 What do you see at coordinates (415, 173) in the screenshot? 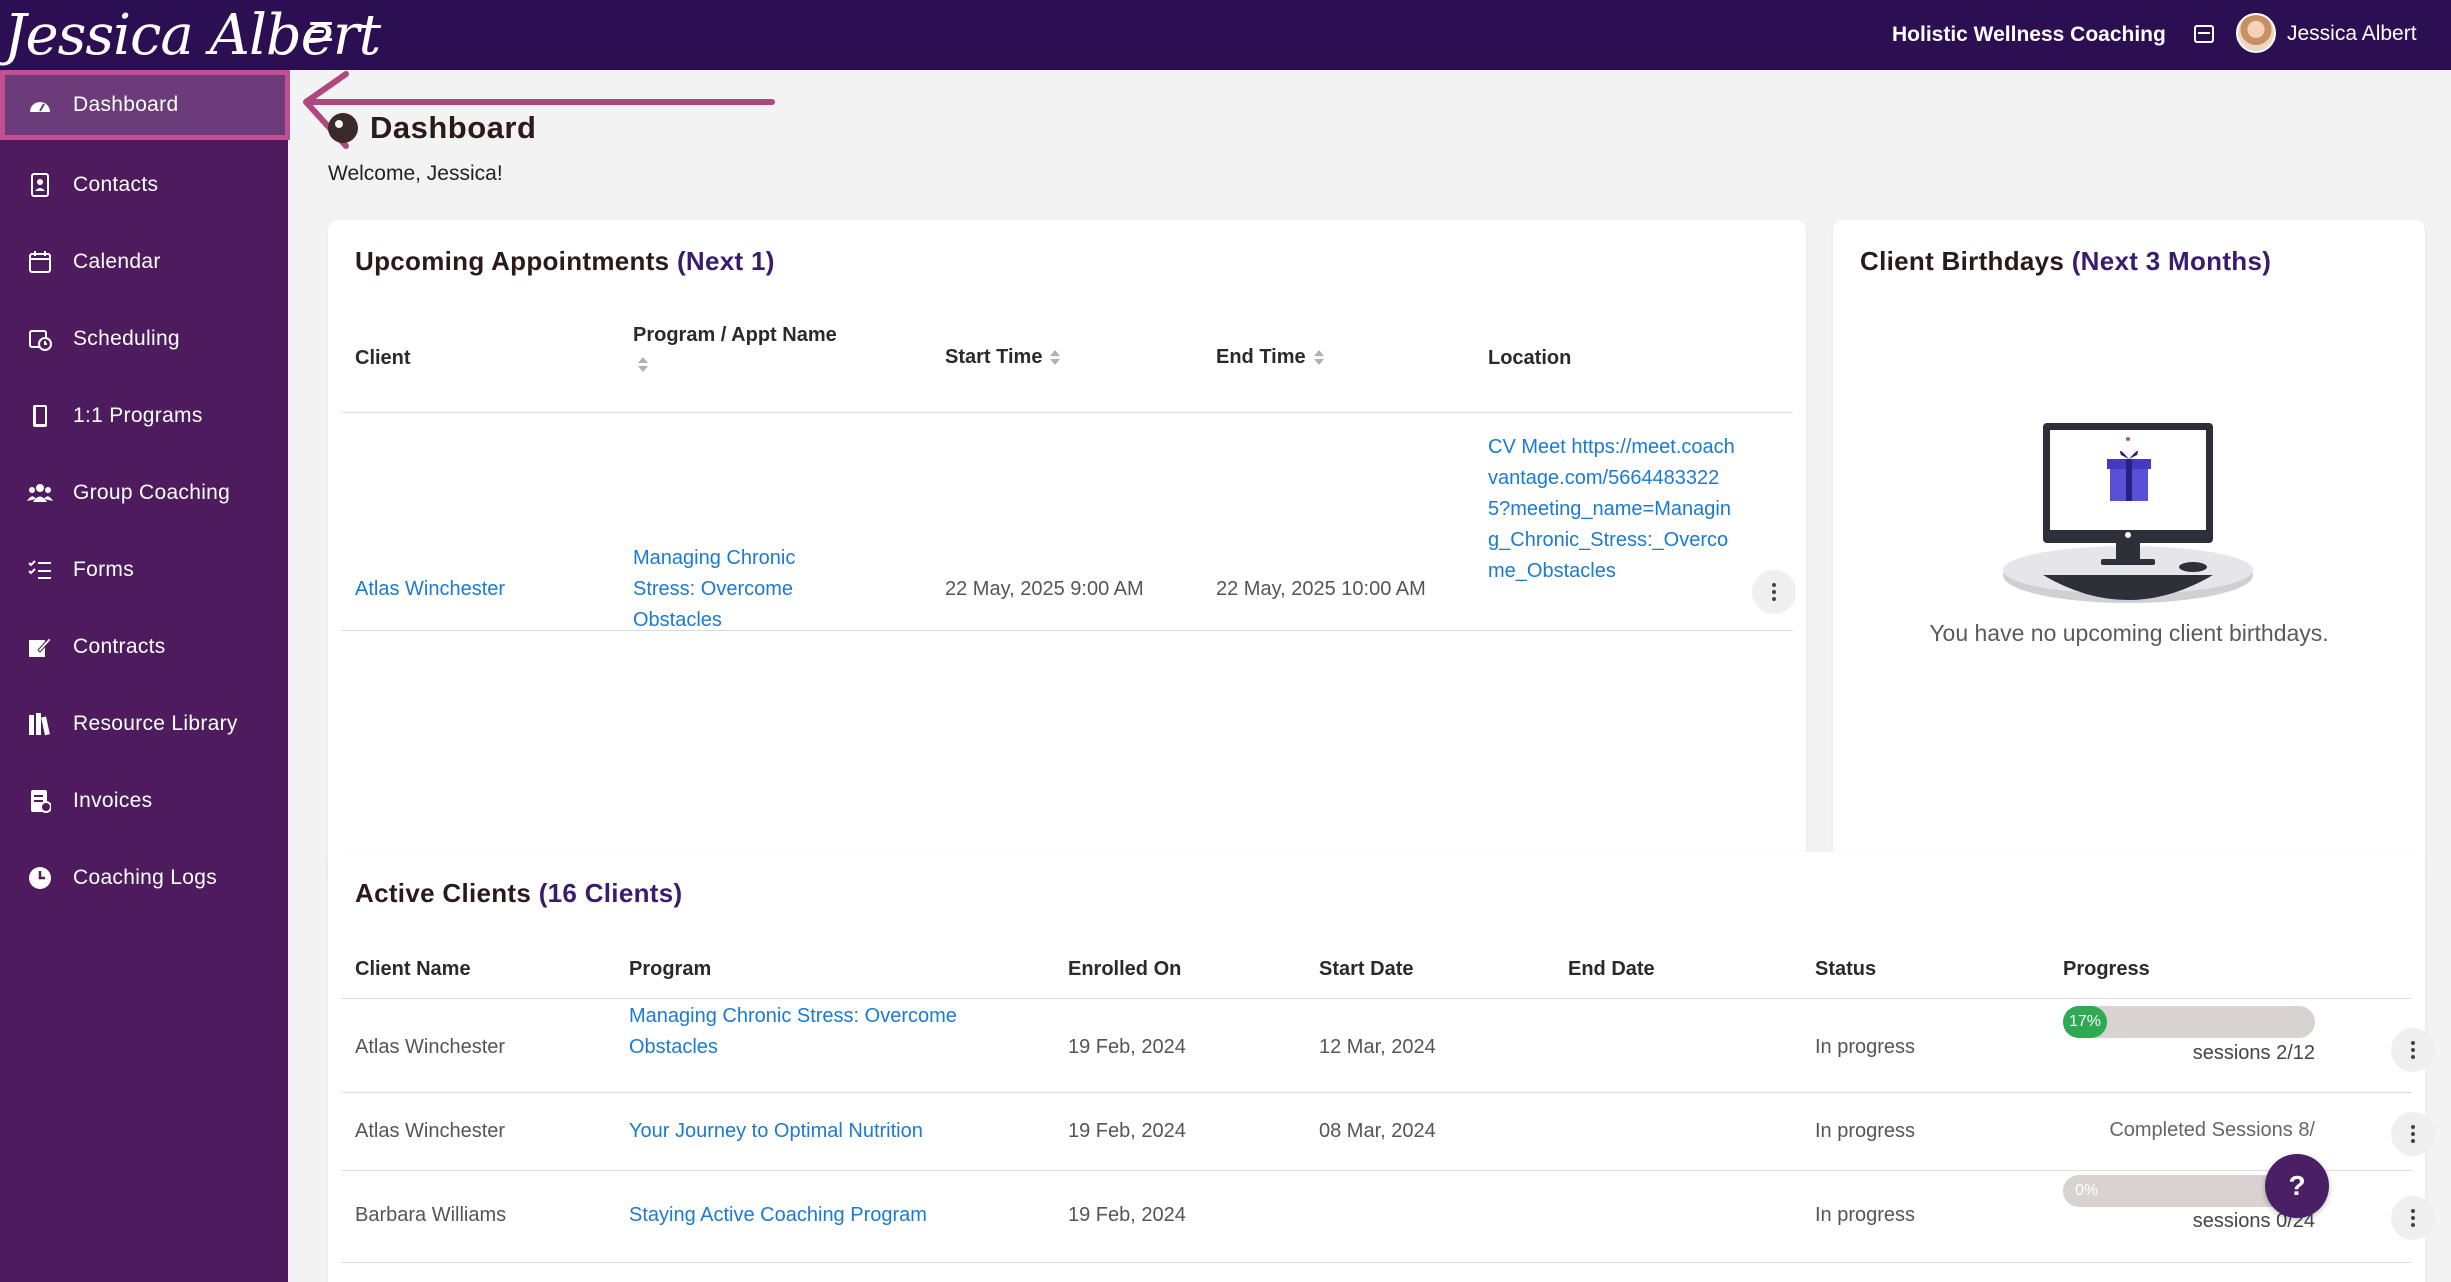
I see `welcome-message: Welcome, Jessica!` at bounding box center [415, 173].